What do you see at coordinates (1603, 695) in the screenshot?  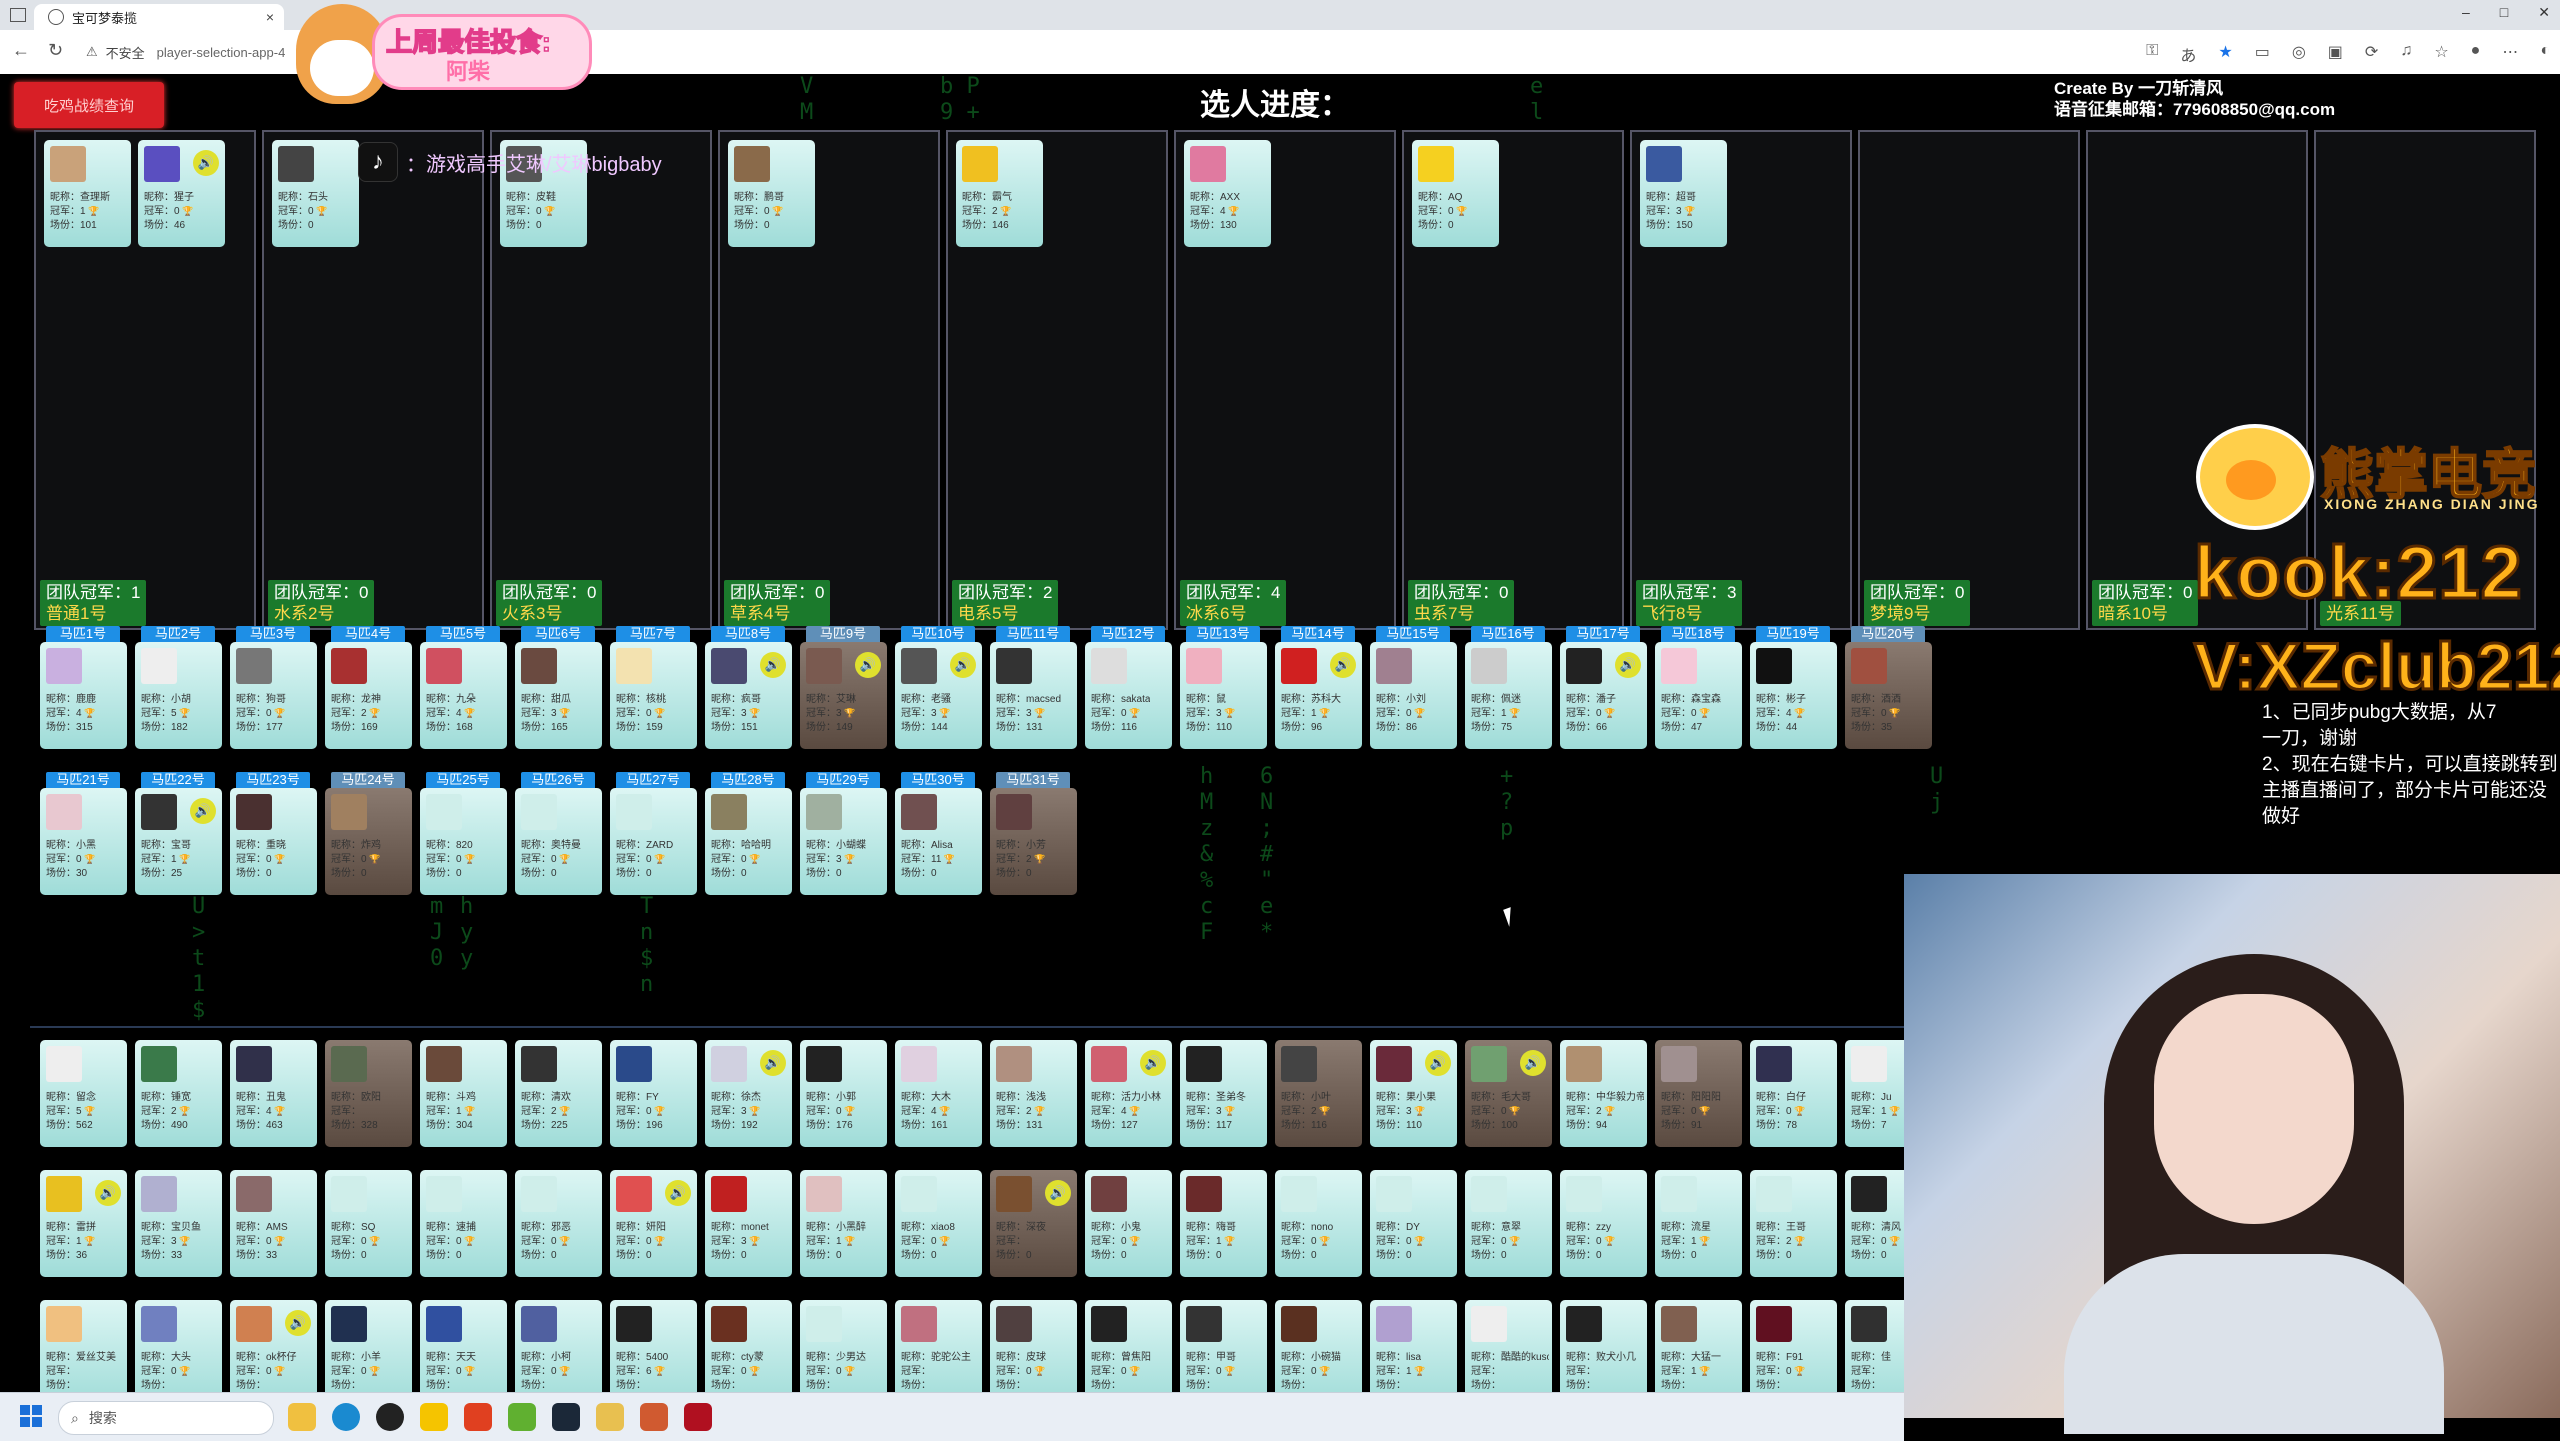 I see `player-card: 🔊 昵称：潘子 冠军：0 🏆 场份：66` at bounding box center [1603, 695].